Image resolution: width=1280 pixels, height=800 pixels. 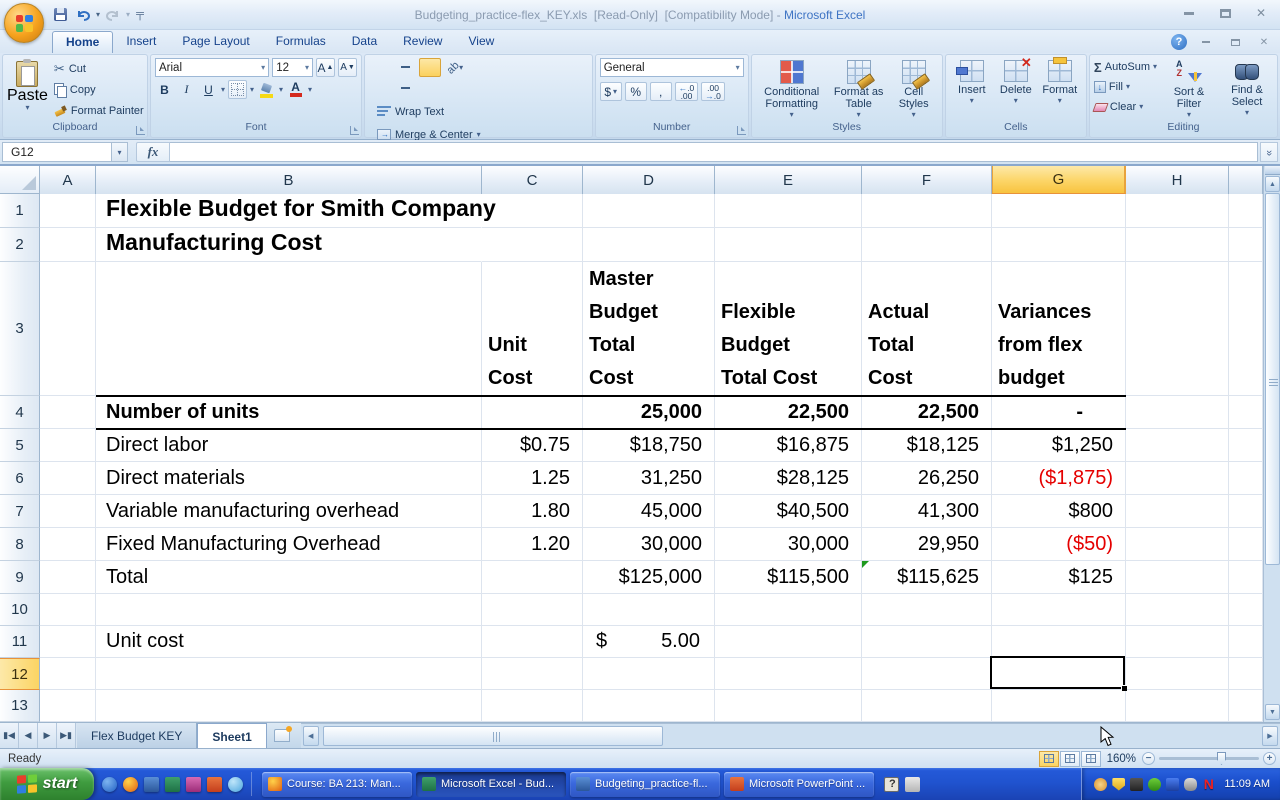 I want to click on workbook-restore-button, so click(x=1235, y=42).